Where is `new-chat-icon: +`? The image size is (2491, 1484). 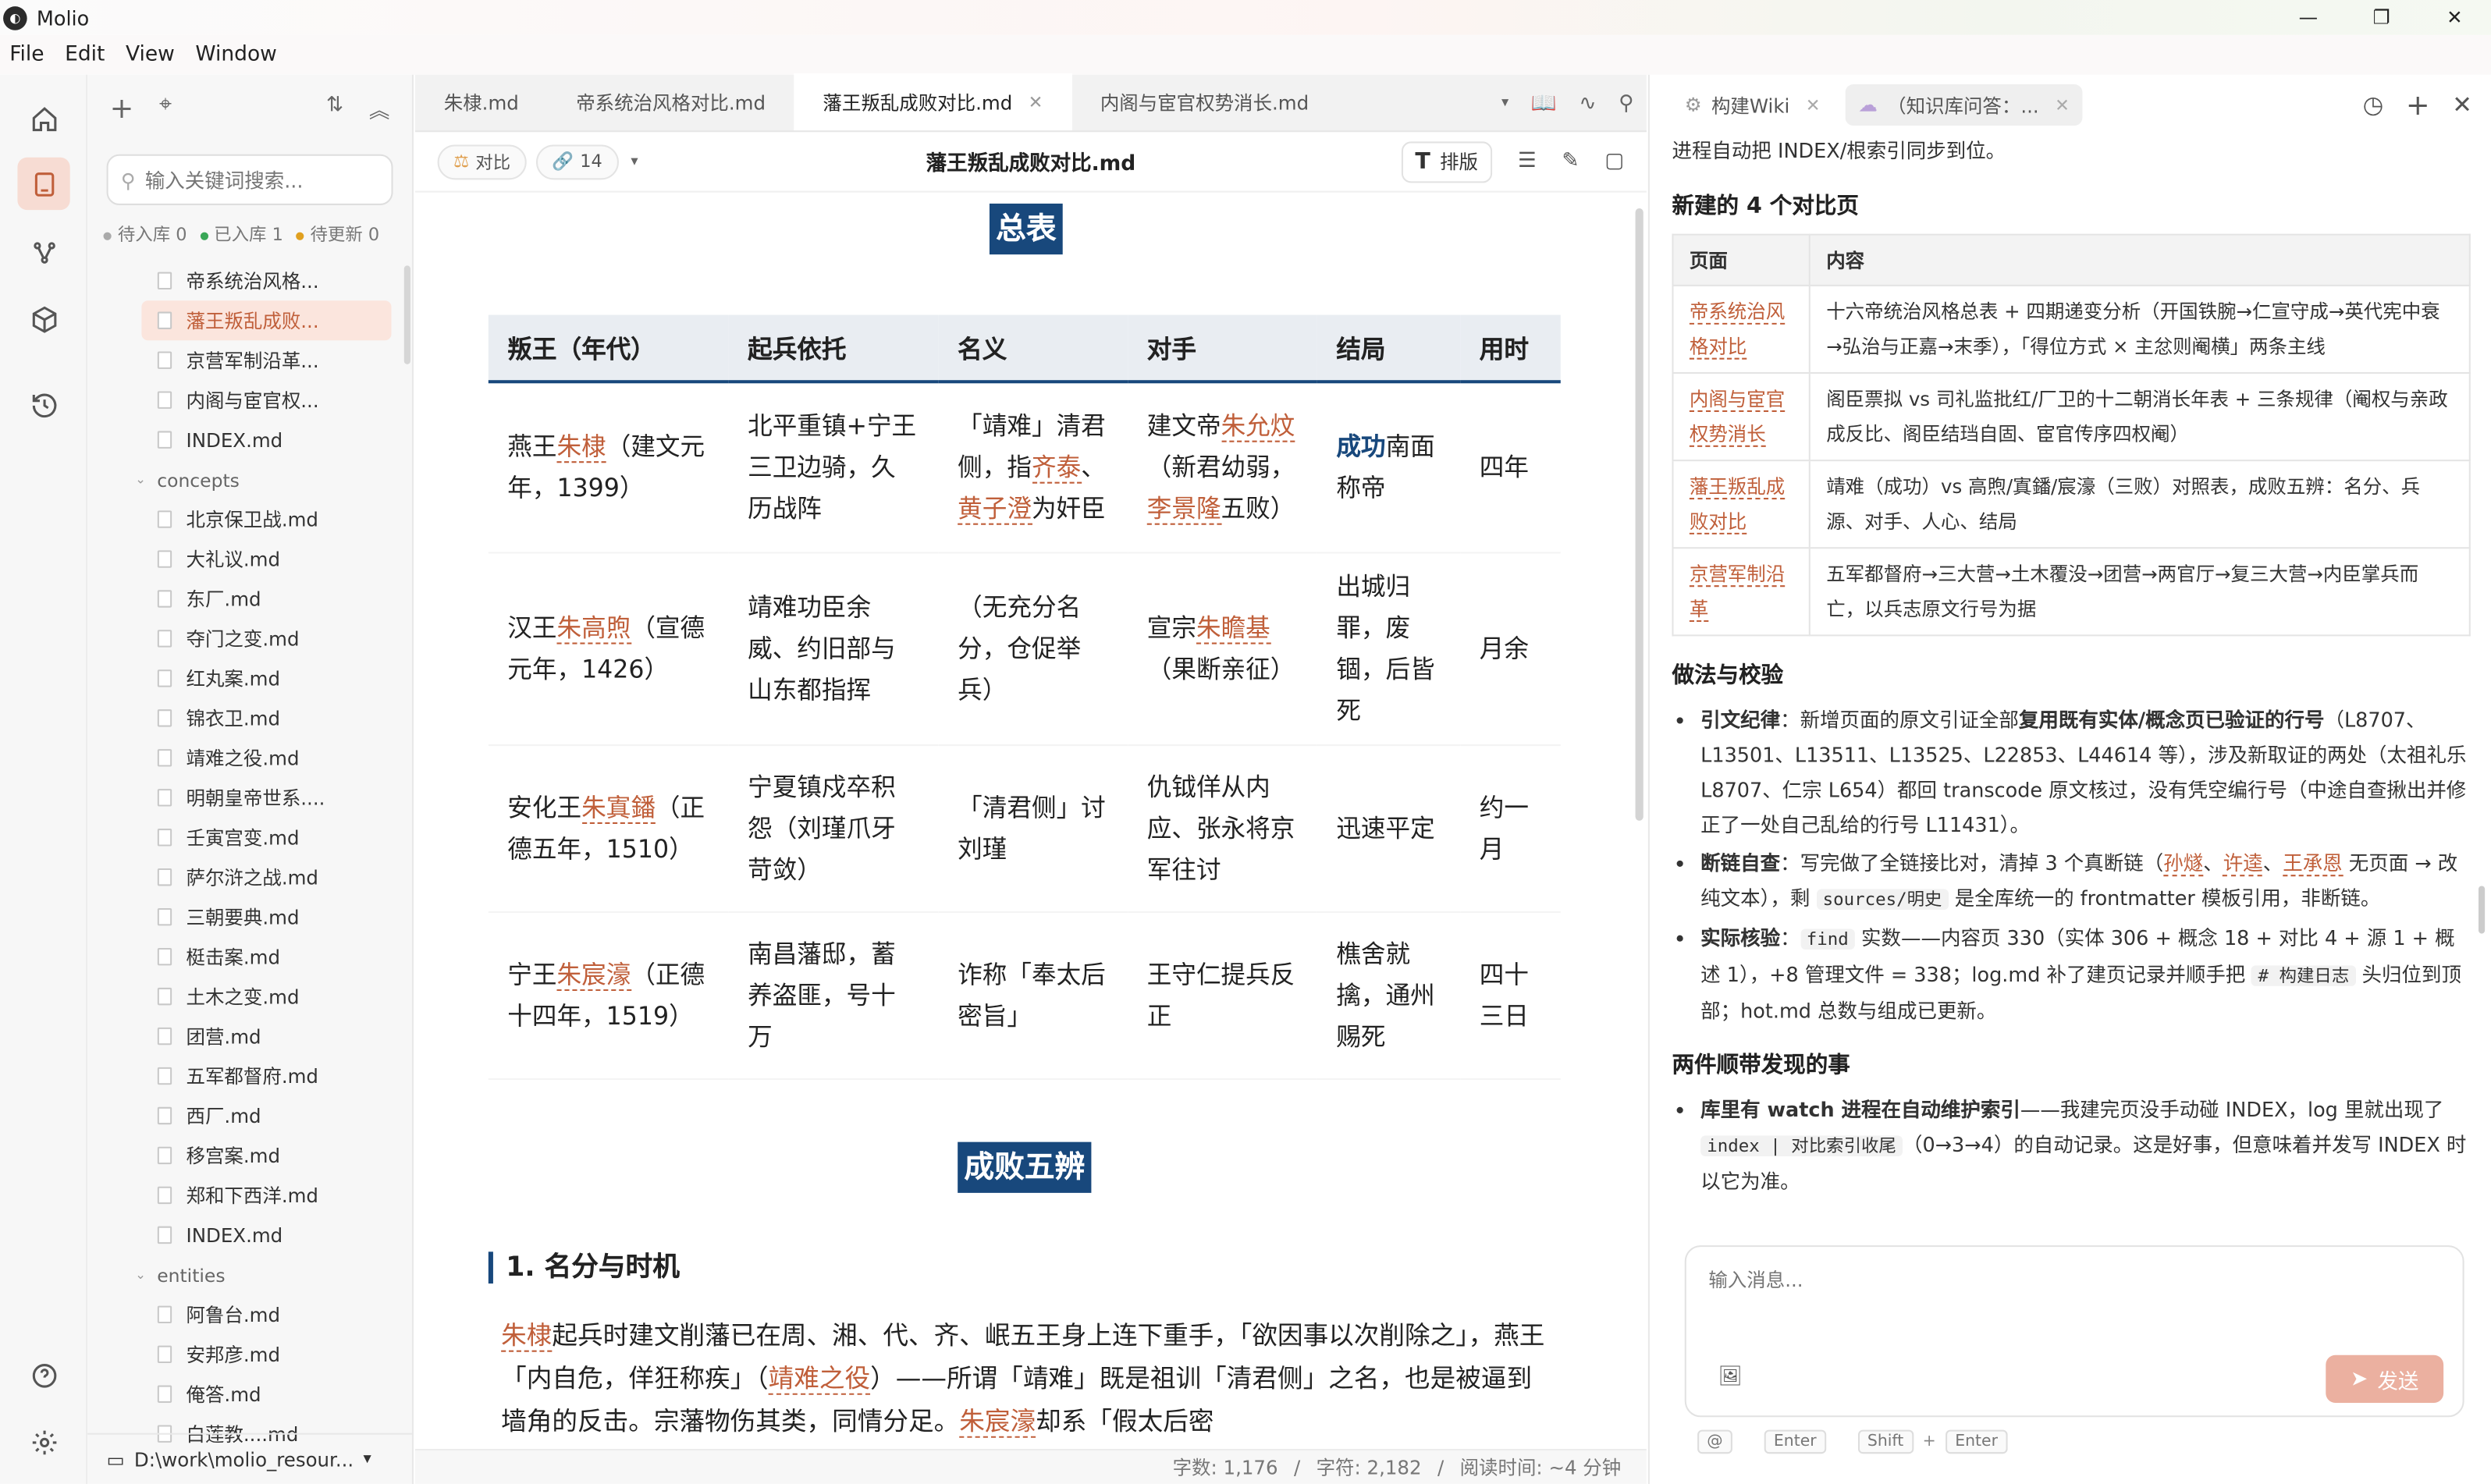
new-chat-icon: + is located at coordinates (2418, 105).